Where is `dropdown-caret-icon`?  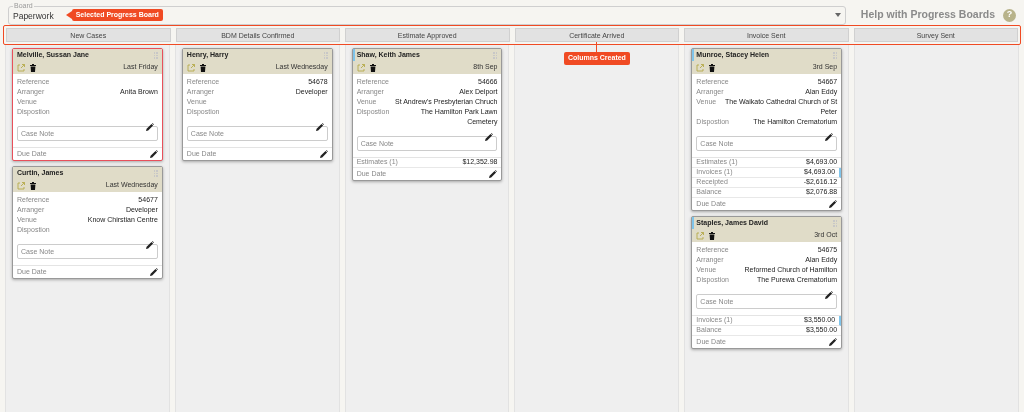 dropdown-caret-icon is located at coordinates (838, 15).